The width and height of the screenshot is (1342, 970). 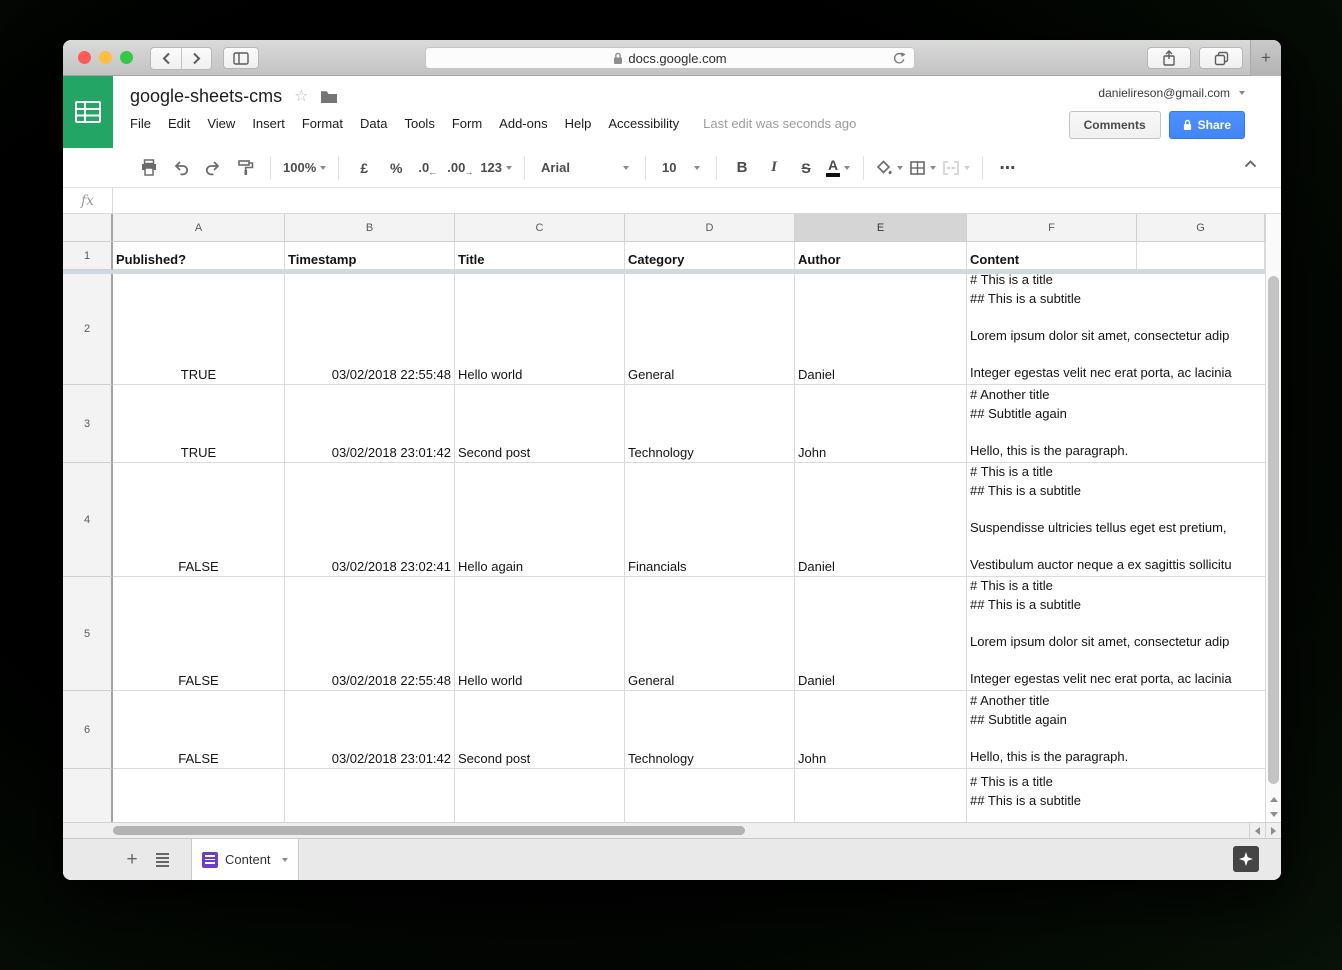 What do you see at coordinates (681, 168) in the screenshot?
I see `font-size-select: 10` at bounding box center [681, 168].